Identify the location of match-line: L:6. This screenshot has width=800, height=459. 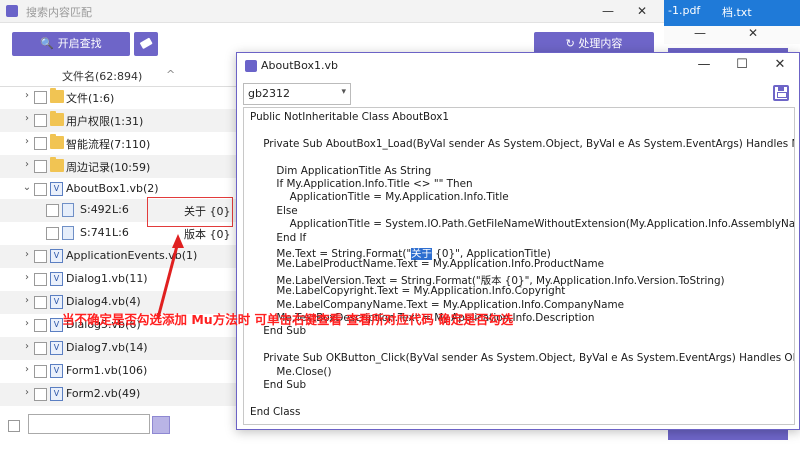
(120, 232).